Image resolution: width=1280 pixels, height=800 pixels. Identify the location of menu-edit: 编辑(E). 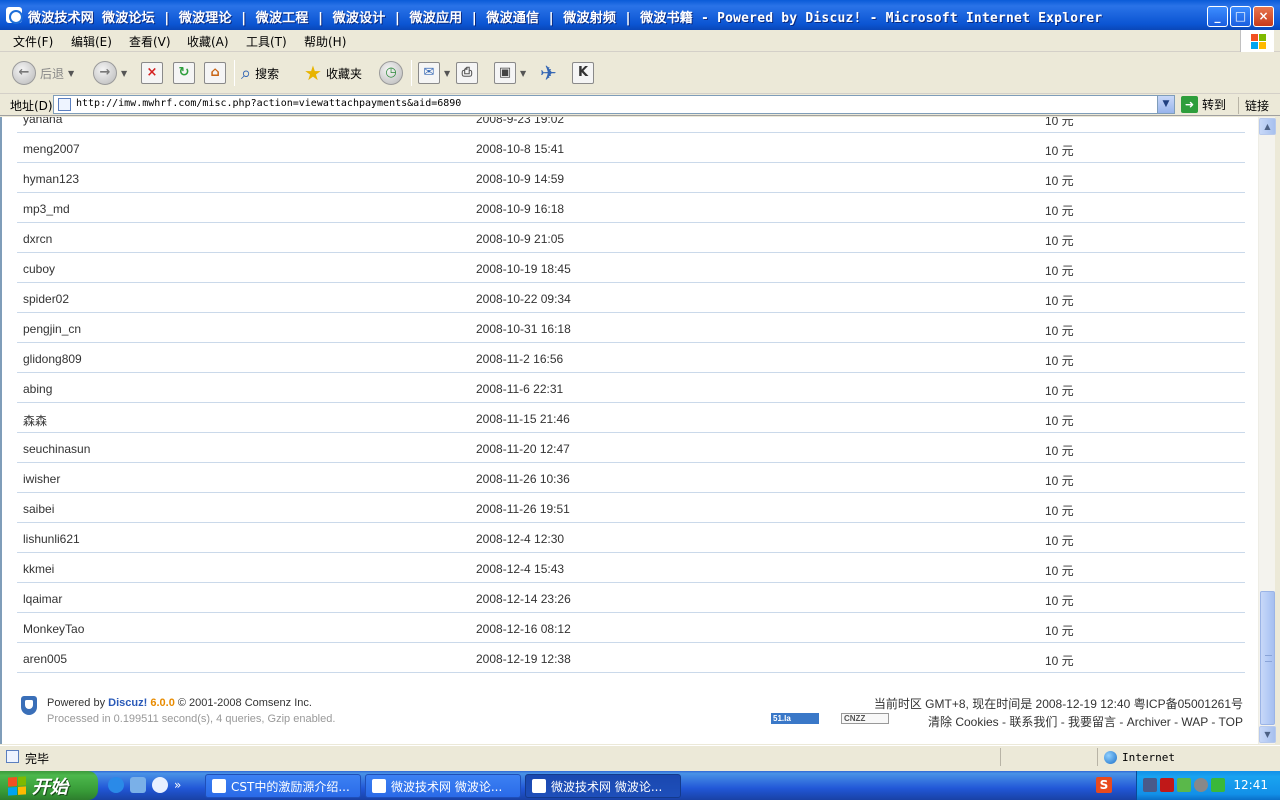
(91, 41).